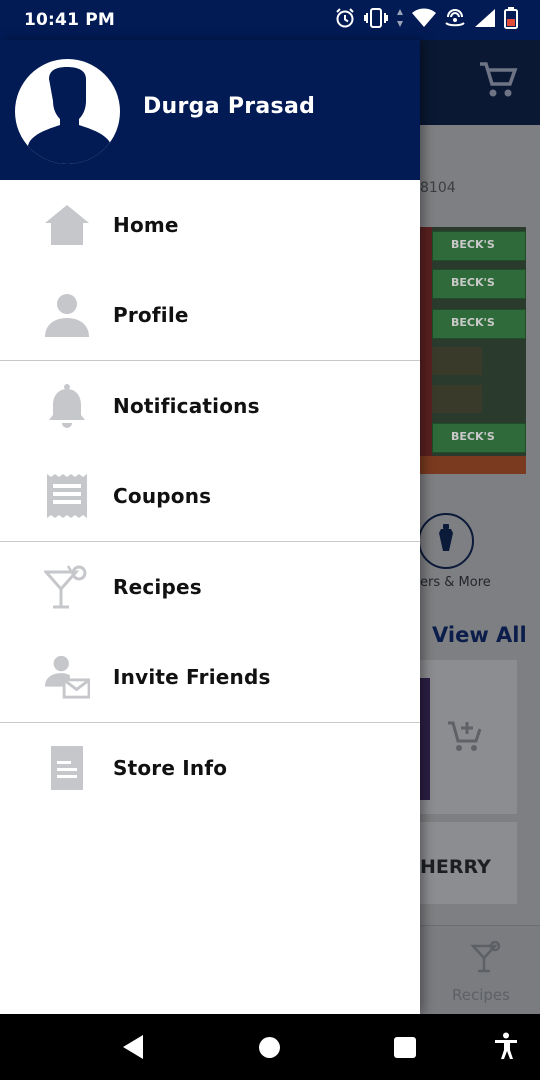 The width and height of the screenshot is (540, 1080). I want to click on menu-item-notifications: Notifications, so click(210, 406).